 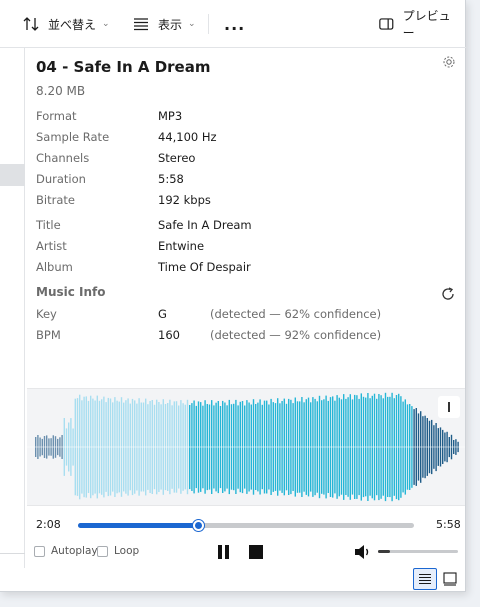 What do you see at coordinates (184, 200) in the screenshot?
I see `property-value: 192 kbps` at bounding box center [184, 200].